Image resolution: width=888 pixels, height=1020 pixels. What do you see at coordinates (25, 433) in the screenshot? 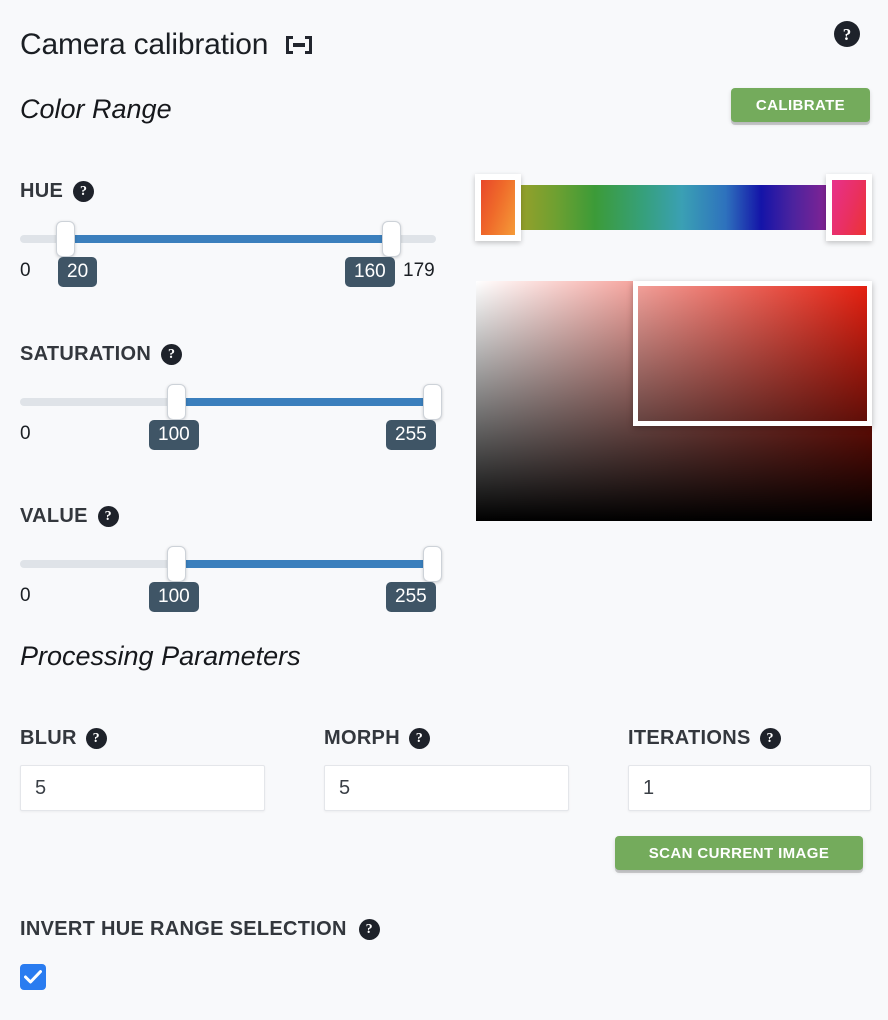
I see `slider-min-label-saturation: 0` at bounding box center [25, 433].